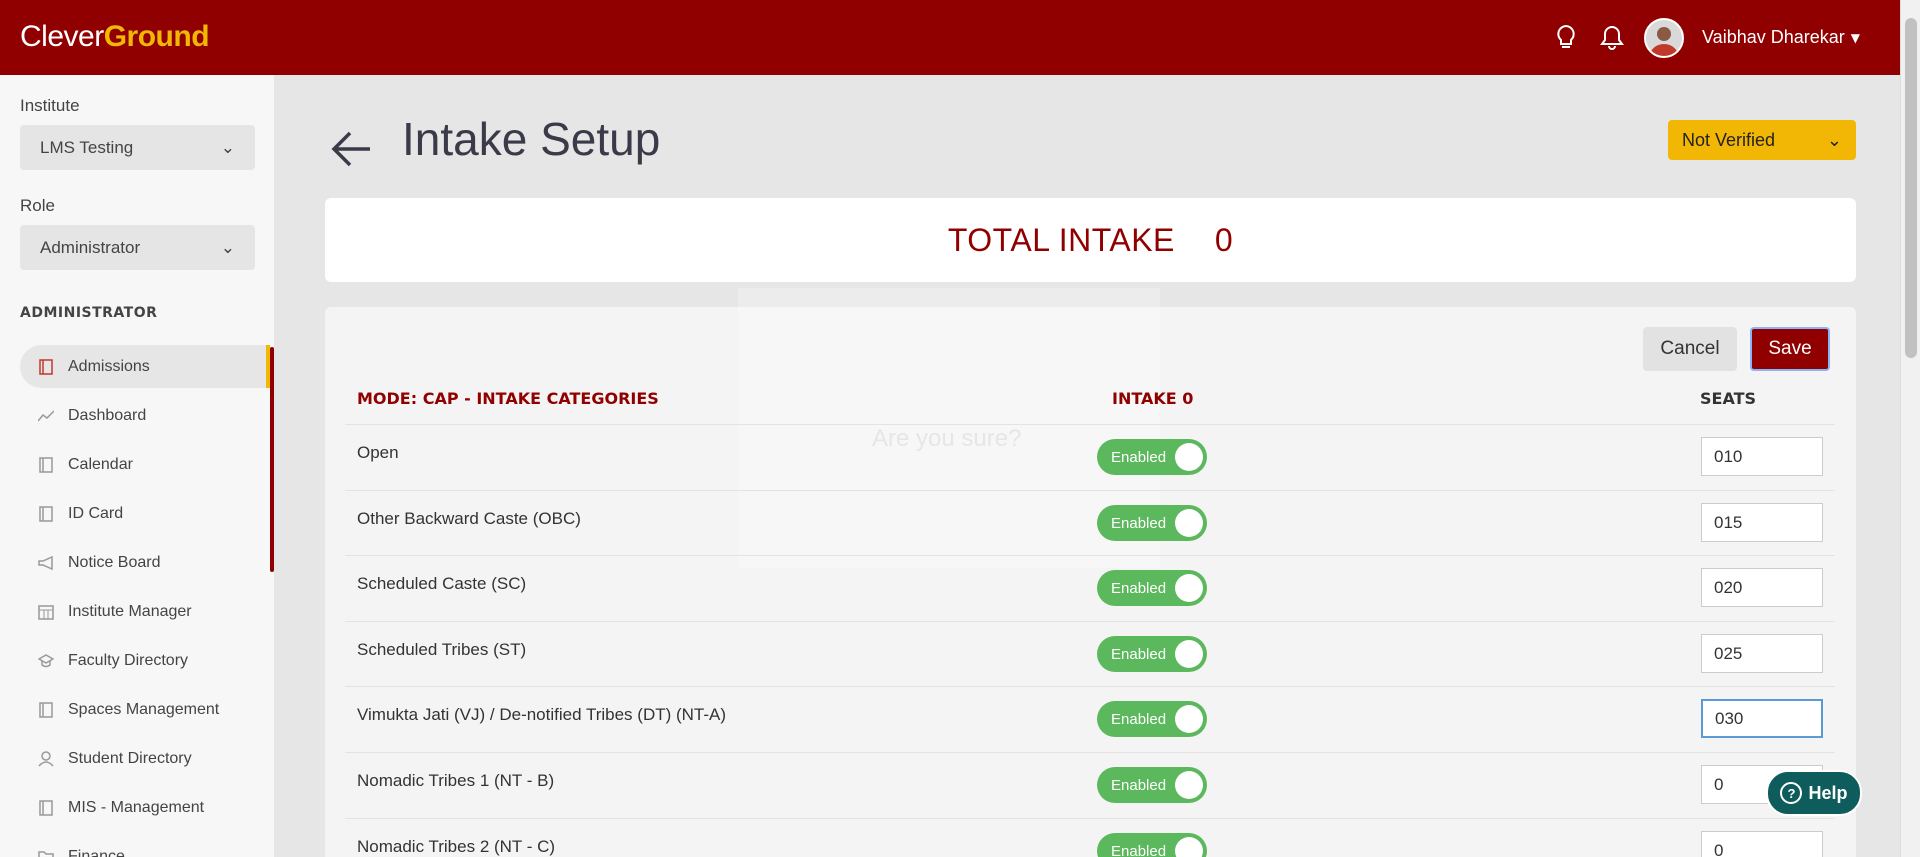 The height and width of the screenshot is (857, 1920). Describe the element at coordinates (130, 611) in the screenshot. I see `sidebar-item-label: Institute Manager` at that location.